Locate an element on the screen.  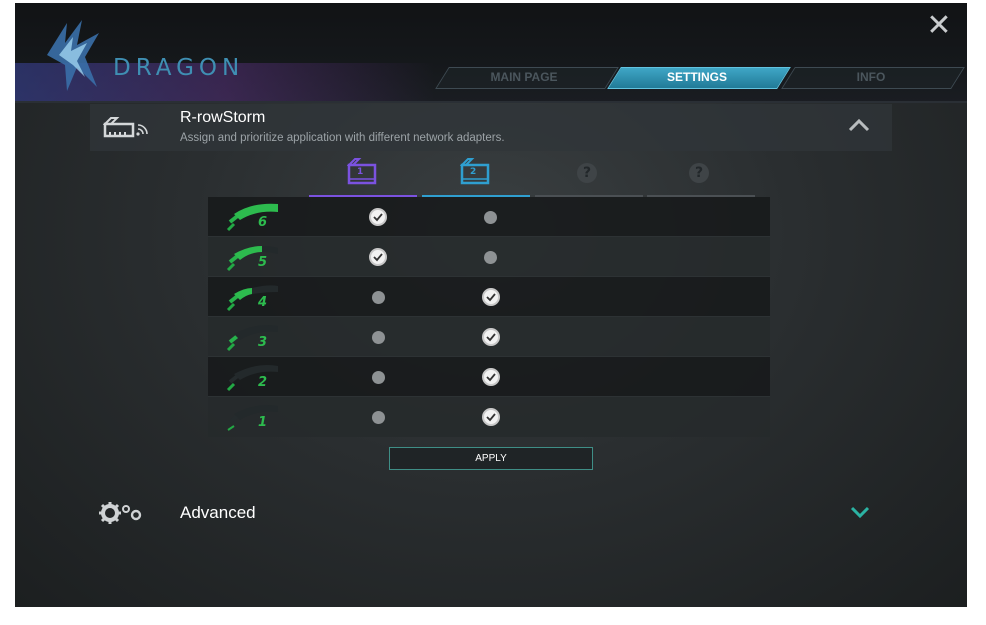
priority-6-adapter-2-radio is located at coordinates (490, 217).